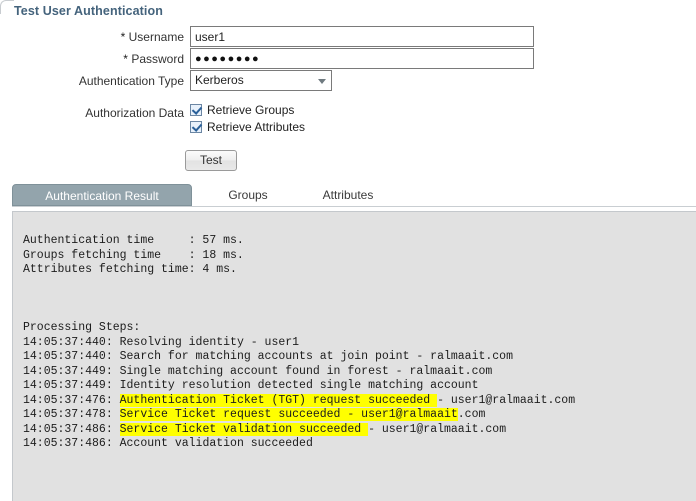 The width and height of the screenshot is (696, 501). I want to click on tab-groups: Groups, so click(248, 195).